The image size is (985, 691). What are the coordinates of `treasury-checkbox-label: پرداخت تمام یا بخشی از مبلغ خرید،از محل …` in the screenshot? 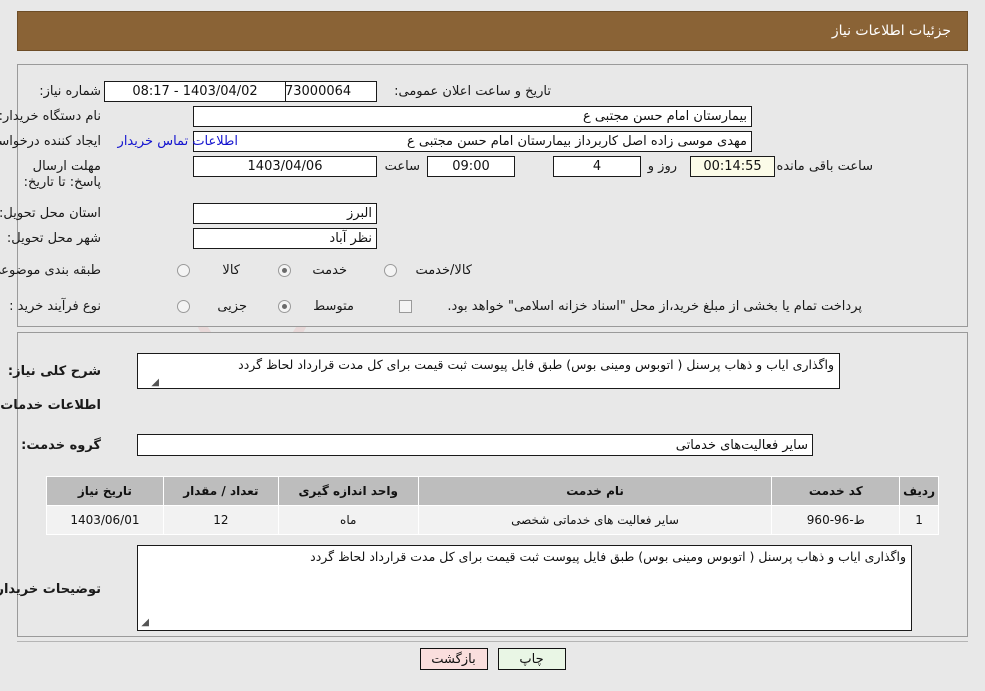 It's located at (654, 307).